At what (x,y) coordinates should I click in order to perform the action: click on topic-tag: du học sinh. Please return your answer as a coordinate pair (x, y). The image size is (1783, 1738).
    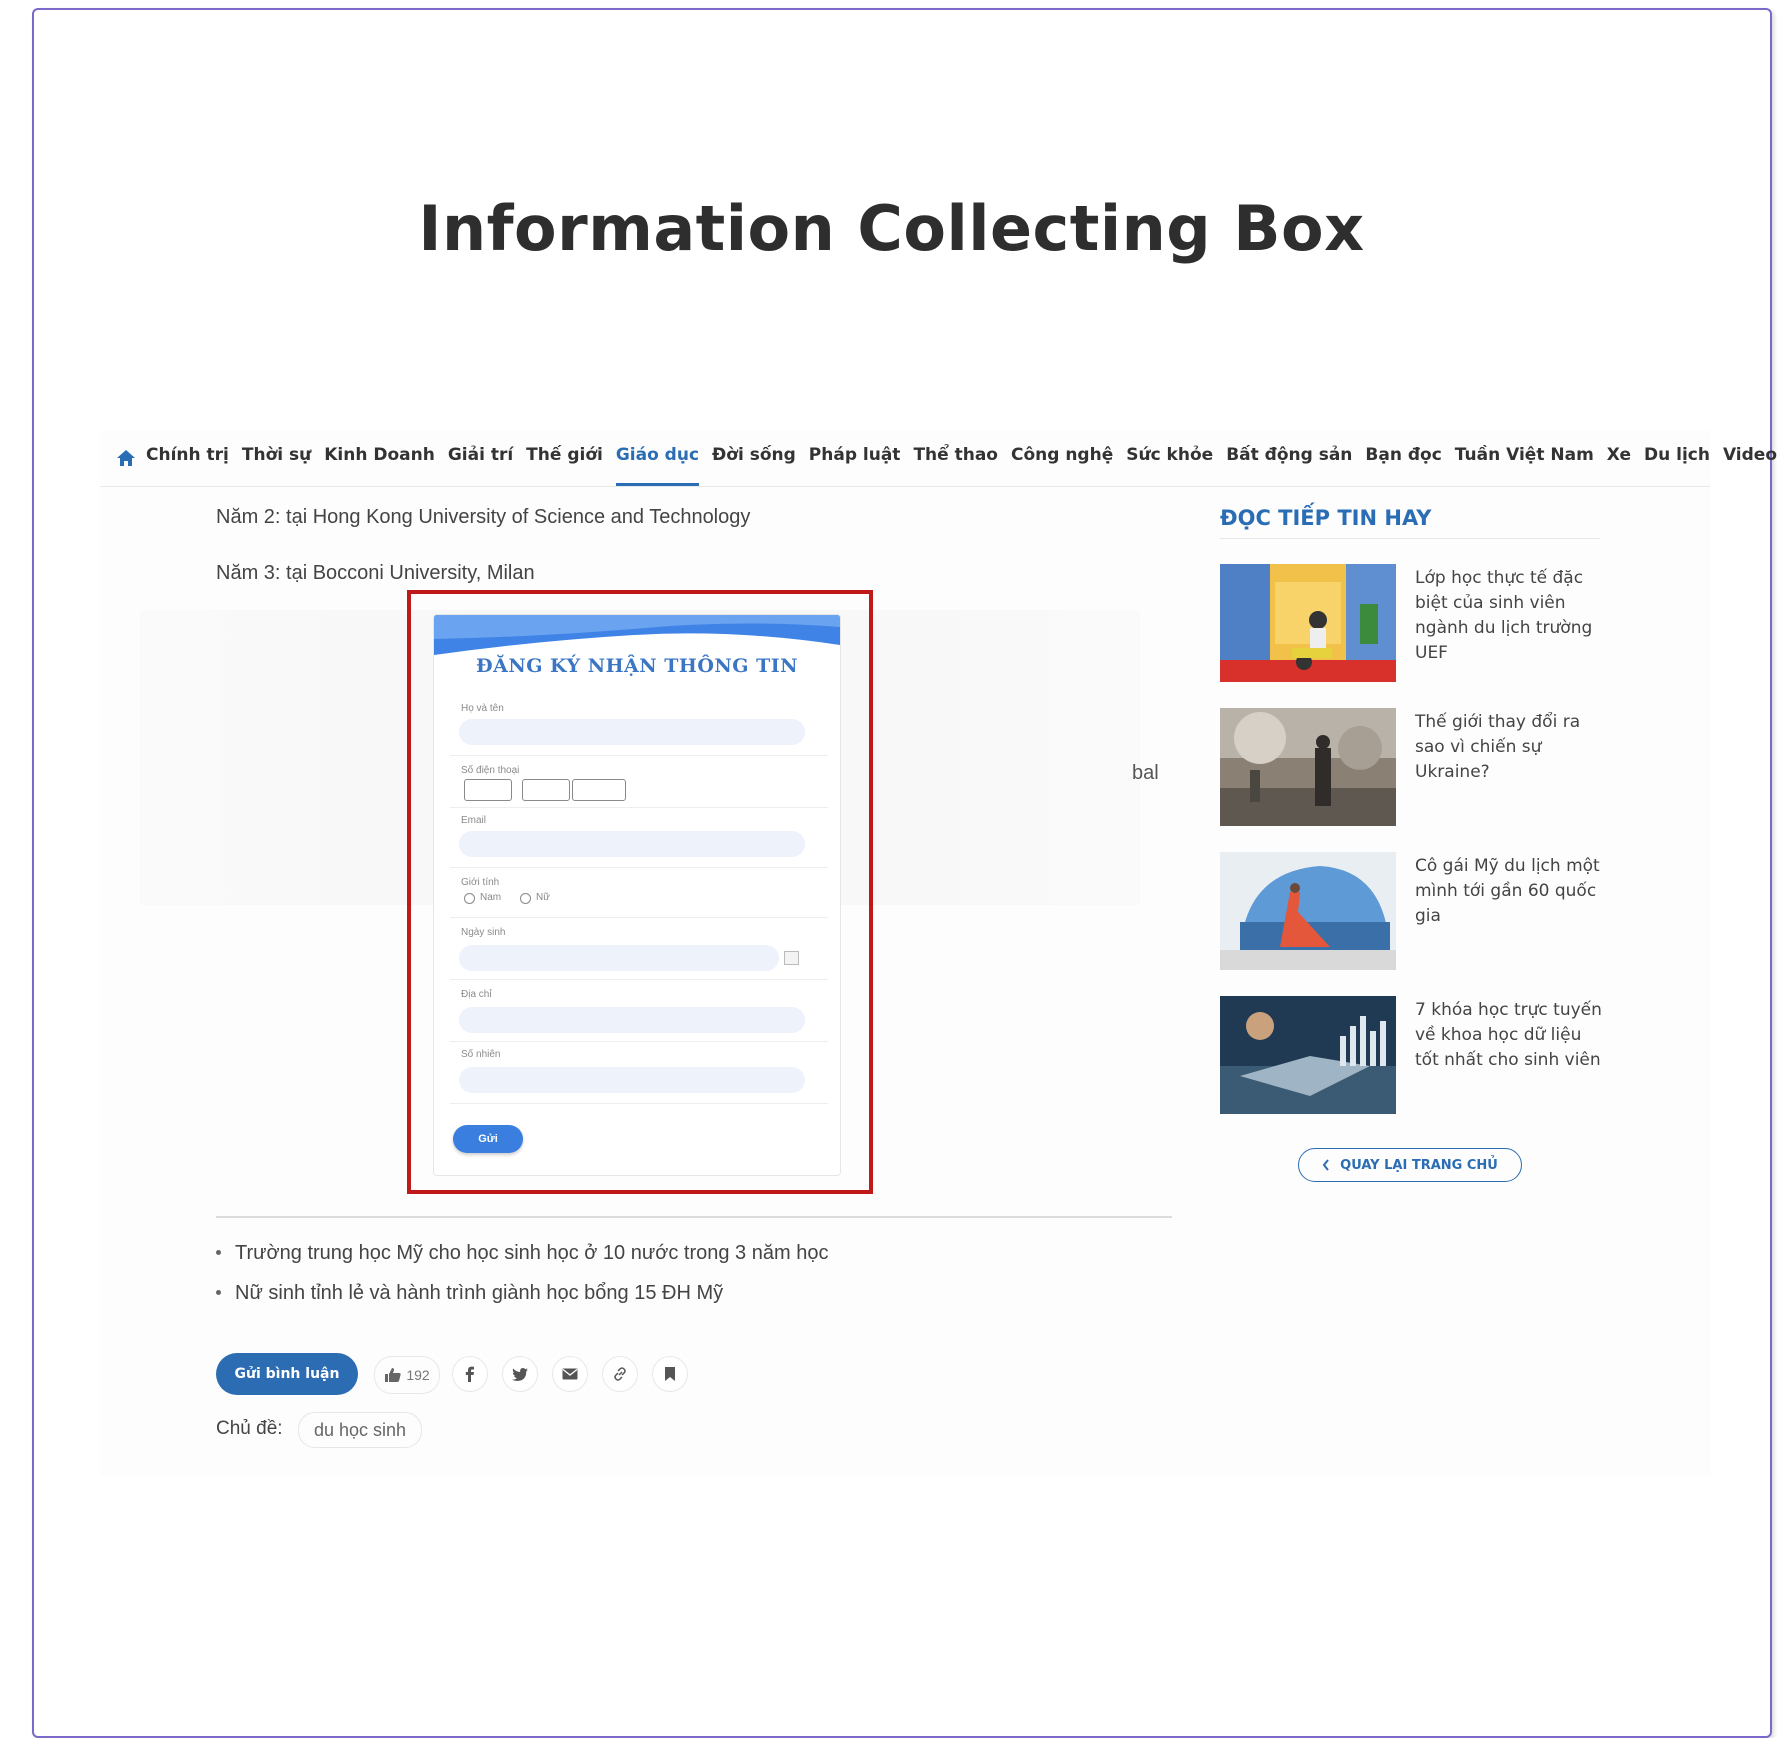
    Looking at the image, I should click on (360, 1430).